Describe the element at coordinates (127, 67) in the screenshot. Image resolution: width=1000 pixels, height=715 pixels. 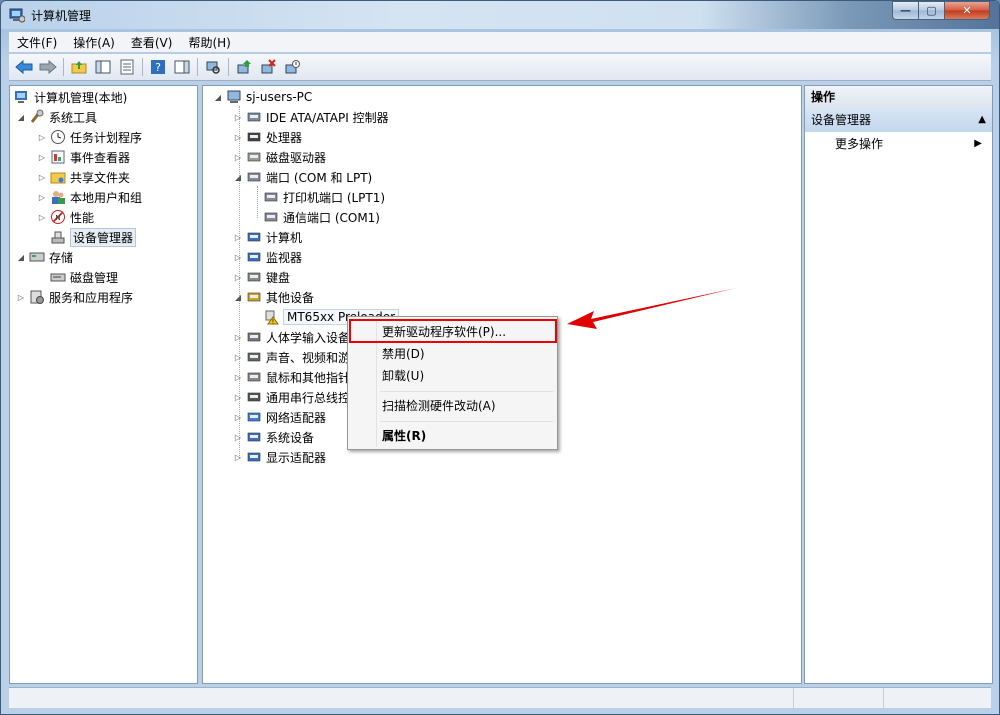
I see `properties-icon` at that location.